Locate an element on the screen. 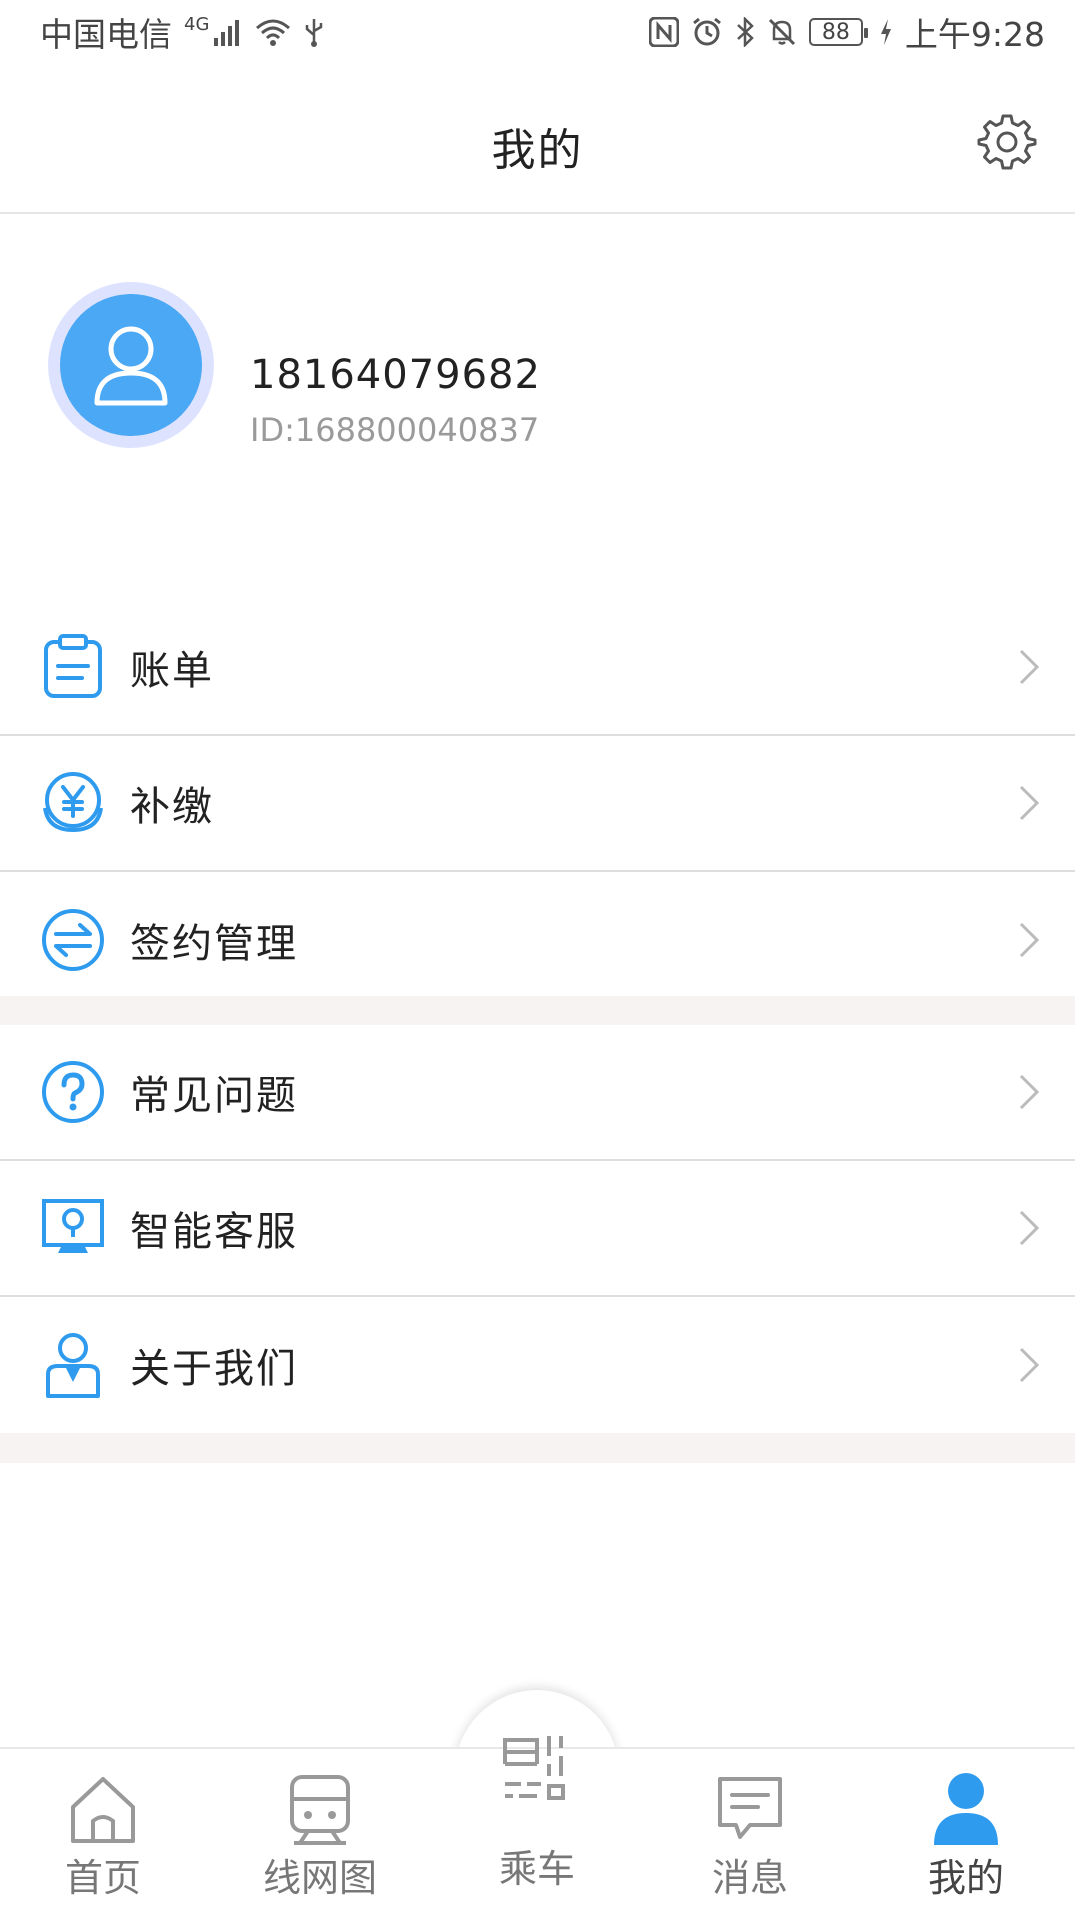 This screenshot has height=1917, width=1075. menu-label-about: 关于我们 is located at coordinates (214, 1369).